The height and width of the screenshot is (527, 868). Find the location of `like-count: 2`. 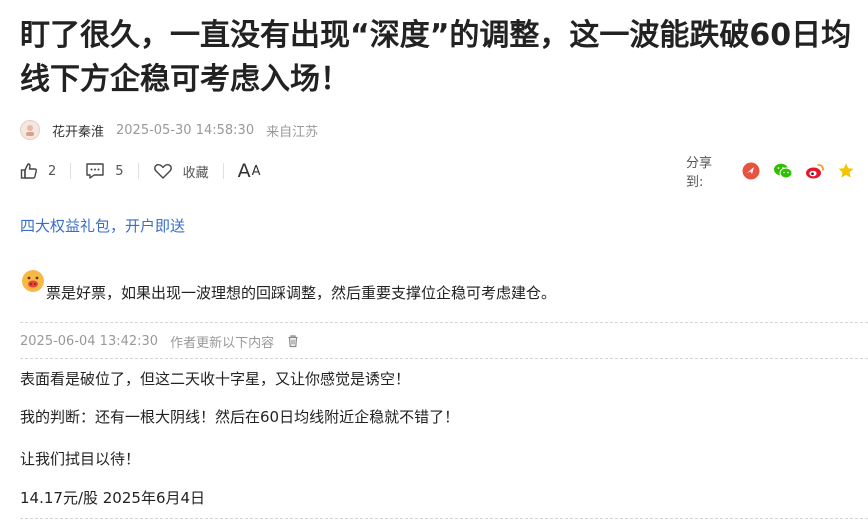

like-count: 2 is located at coordinates (52, 171).